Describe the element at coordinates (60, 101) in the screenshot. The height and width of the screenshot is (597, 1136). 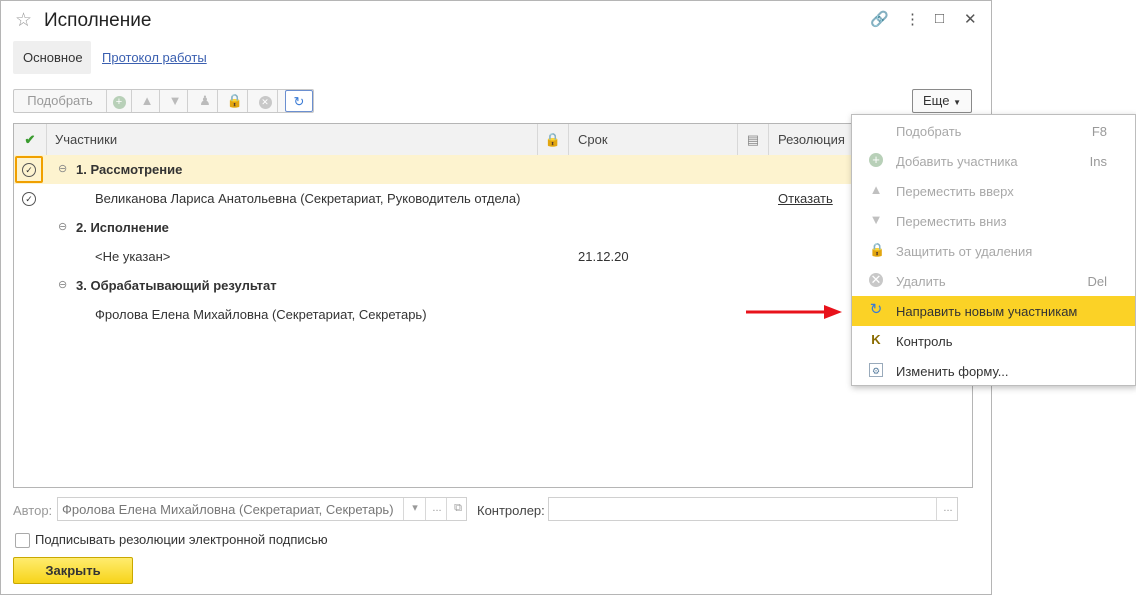
I see `pick-button: Подобрать` at that location.